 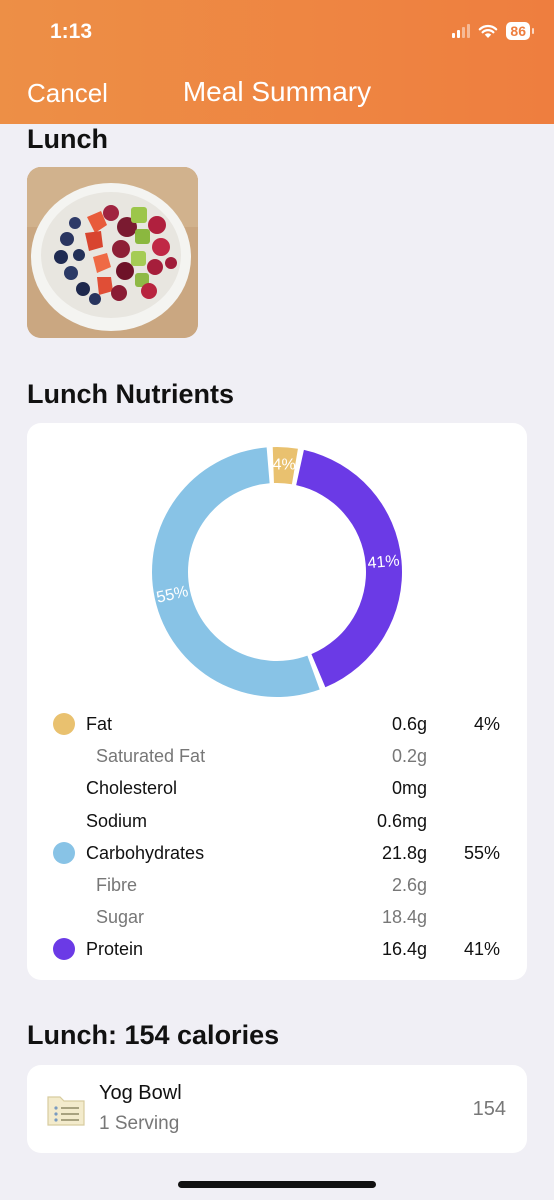 What do you see at coordinates (66, 1111) in the screenshot?
I see `food-list-icon` at bounding box center [66, 1111].